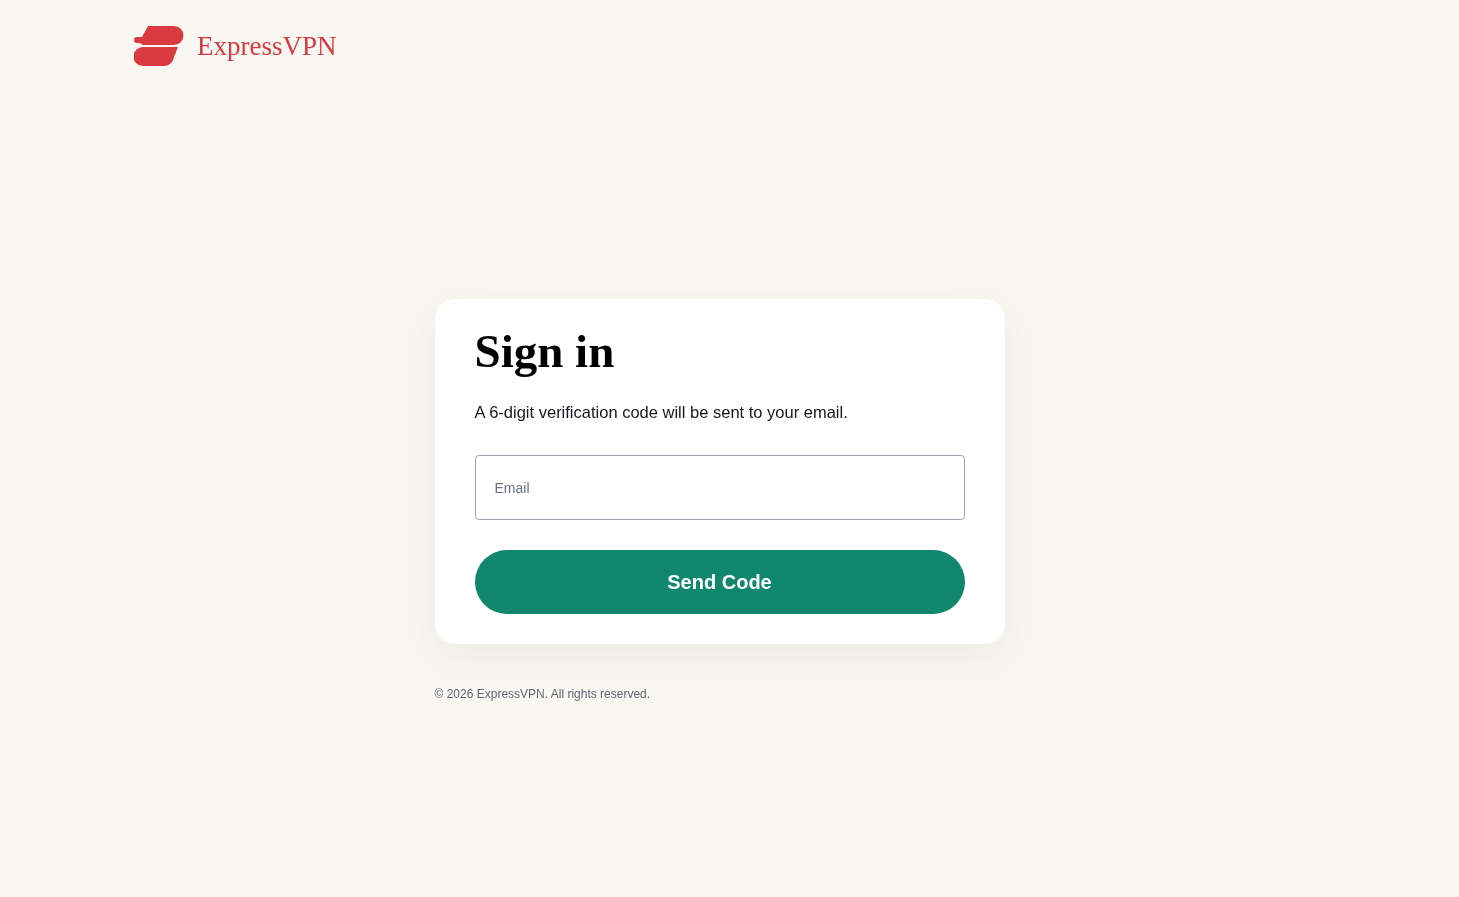 The image size is (1459, 897). I want to click on logo-wordmark: ExpressVPN, so click(267, 45).